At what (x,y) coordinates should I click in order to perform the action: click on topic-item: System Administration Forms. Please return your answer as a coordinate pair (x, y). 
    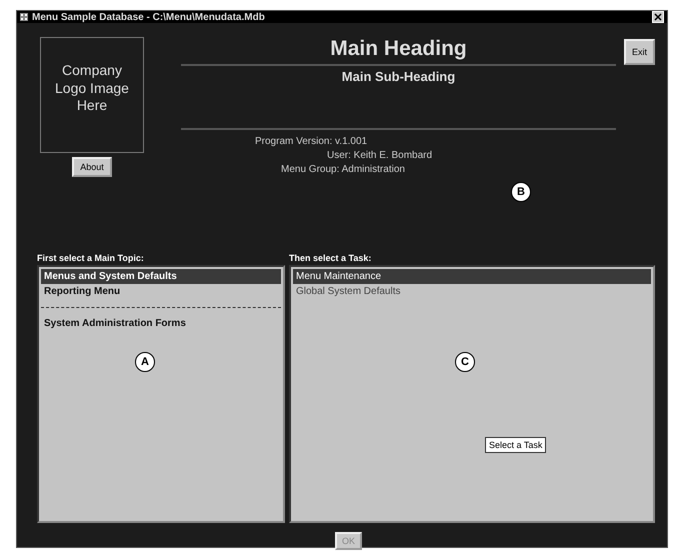
    Looking at the image, I should click on (161, 323).